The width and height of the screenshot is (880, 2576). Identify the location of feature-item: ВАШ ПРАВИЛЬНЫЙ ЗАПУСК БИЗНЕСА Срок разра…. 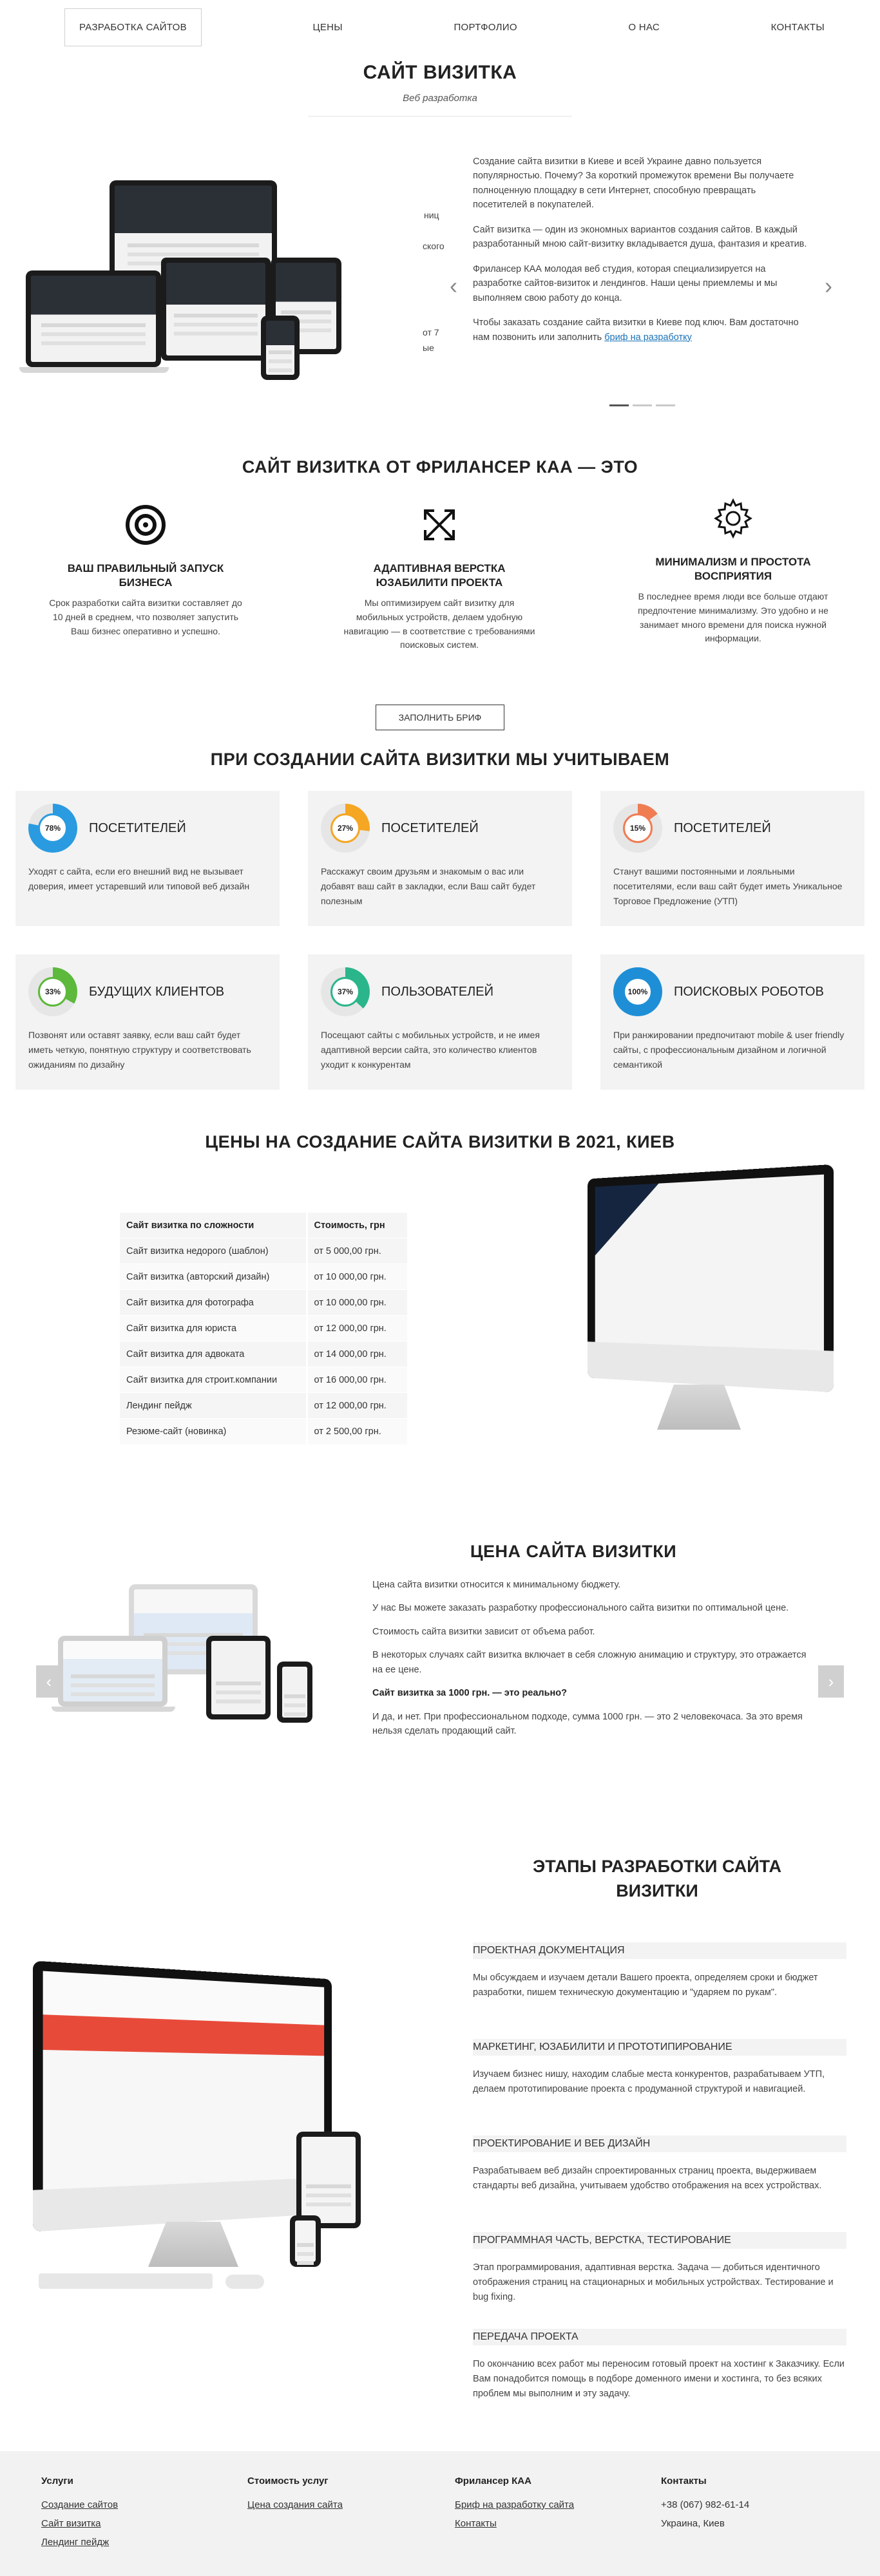
(145, 570).